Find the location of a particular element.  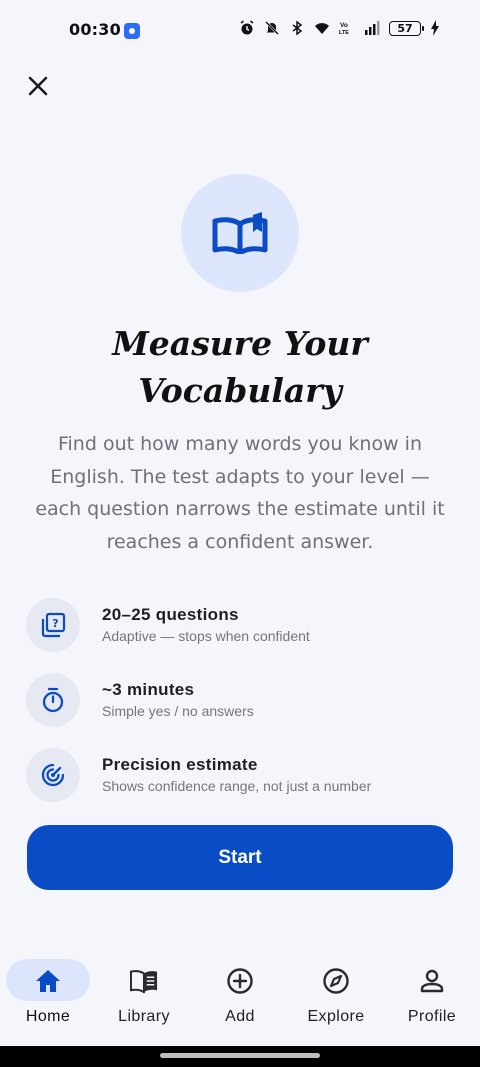

svg-text: LTE is located at coordinates (344, 33).